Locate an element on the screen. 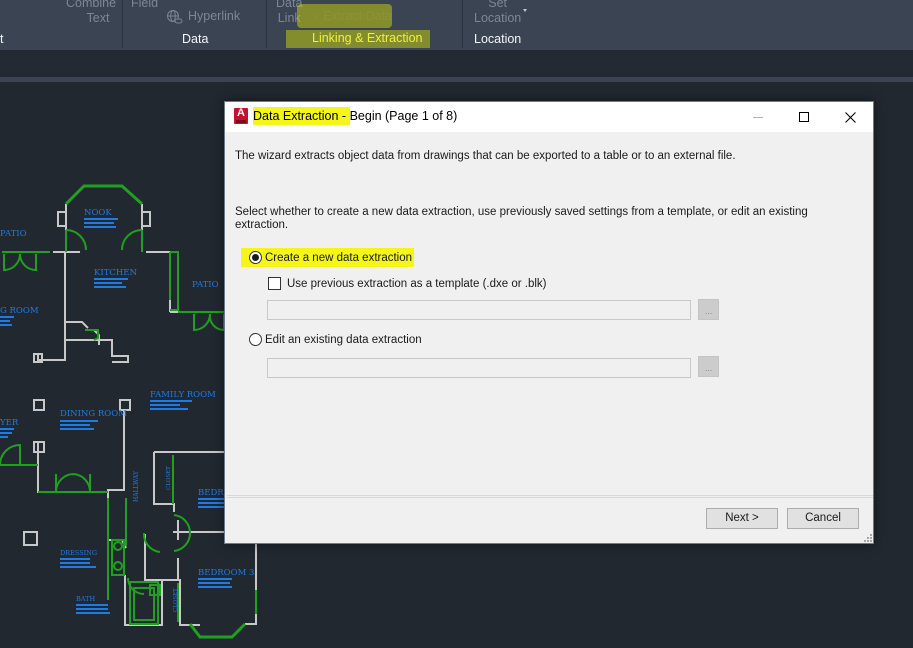  template-path-input is located at coordinates (479, 310).